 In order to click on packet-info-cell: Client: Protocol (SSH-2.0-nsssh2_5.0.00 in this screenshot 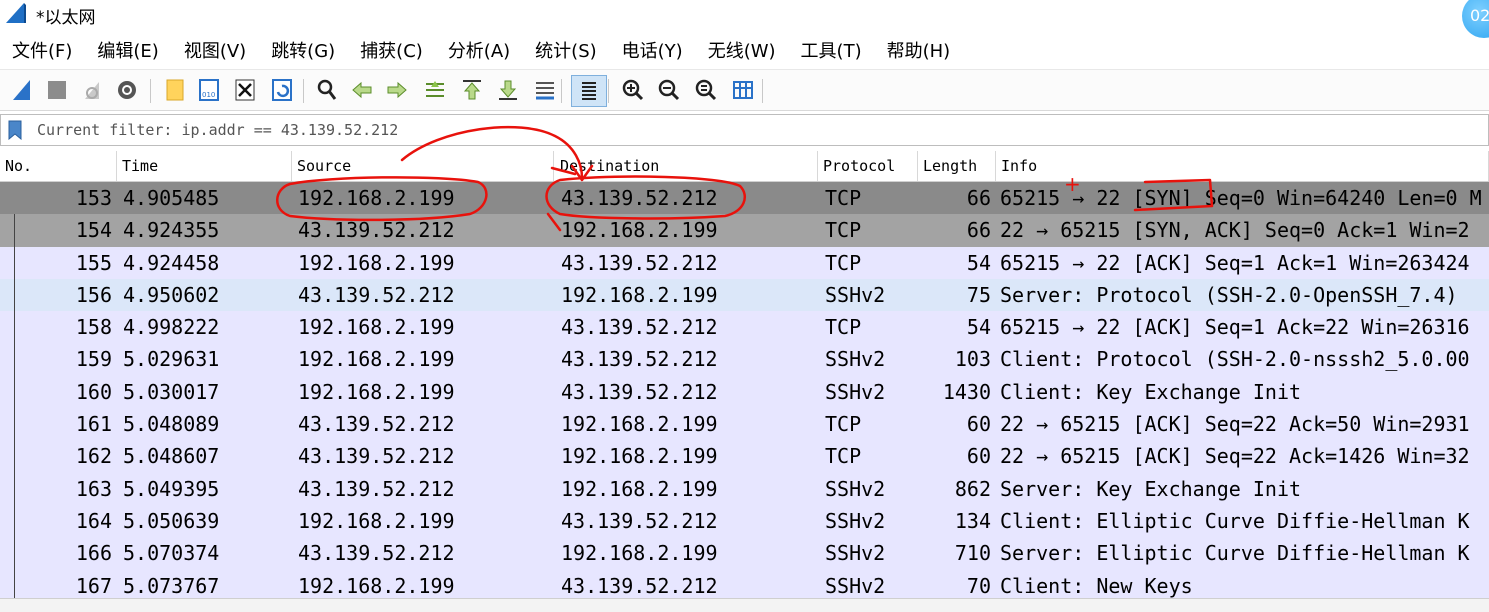, I will do `click(1235, 359)`.